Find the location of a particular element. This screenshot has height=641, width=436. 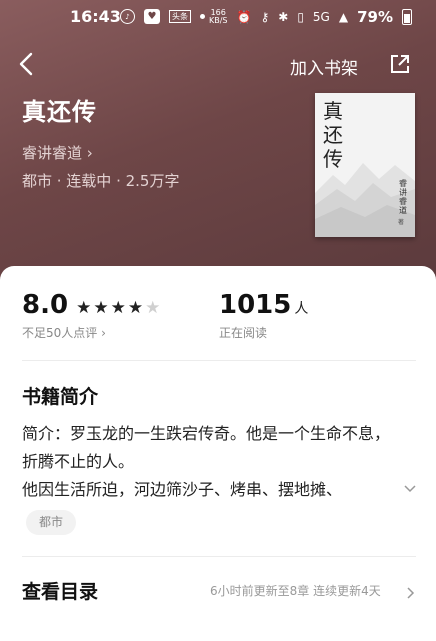

more-notifications-dot-icon is located at coordinates (202, 16).